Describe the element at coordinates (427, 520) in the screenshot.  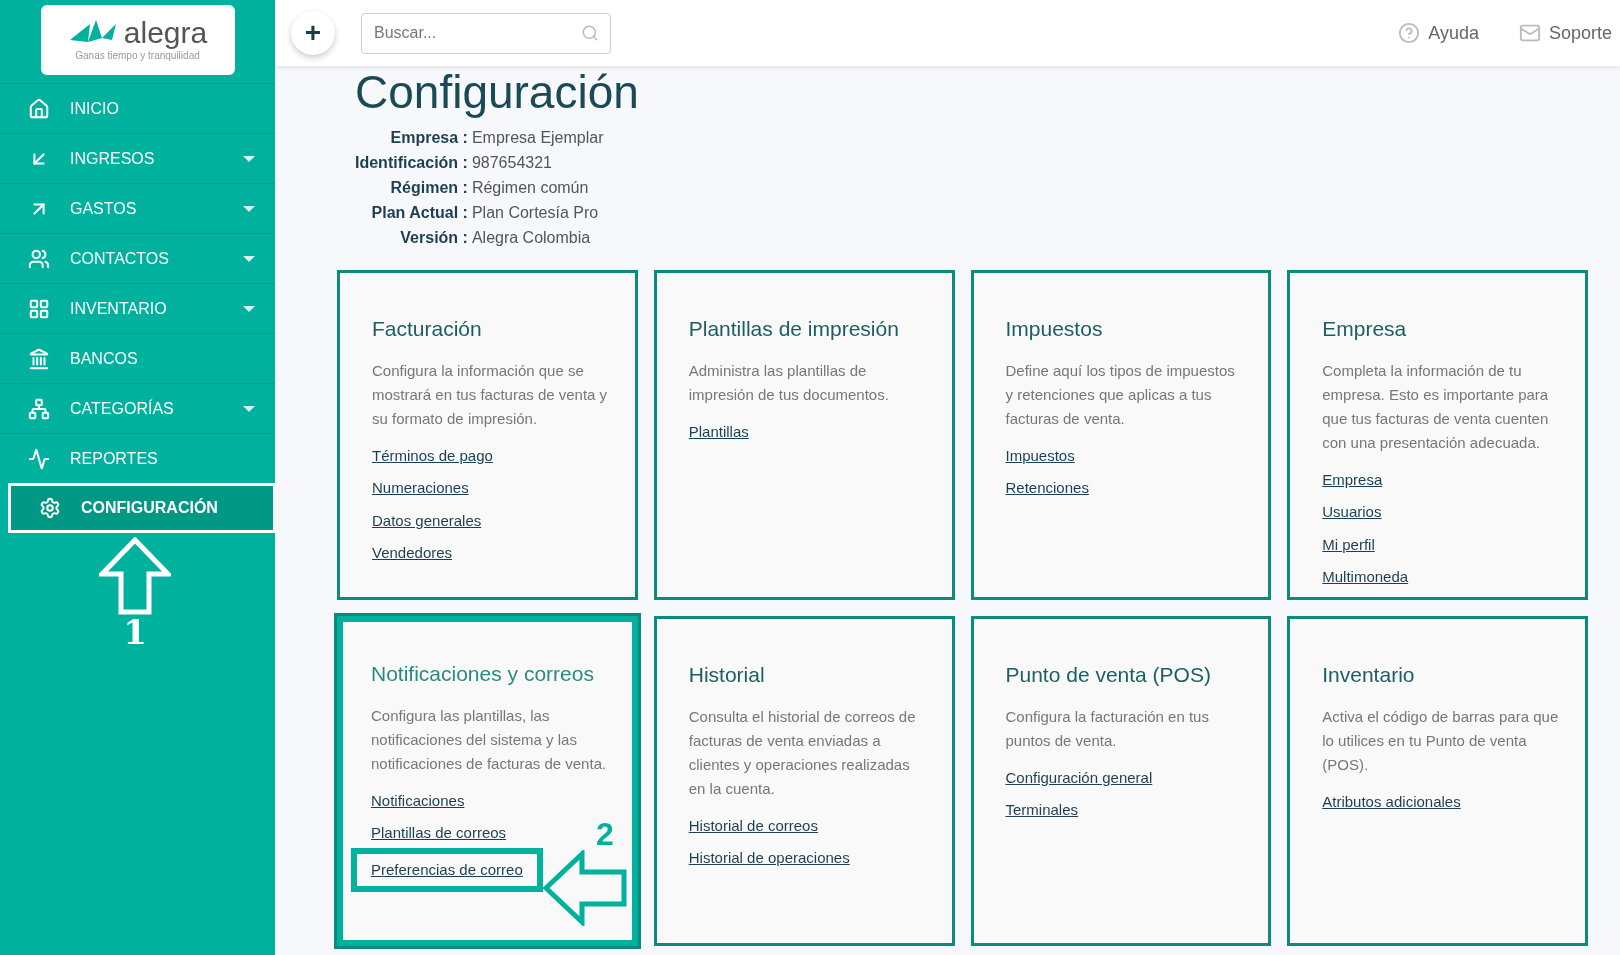
I see `settings-link: Datos generales` at that location.